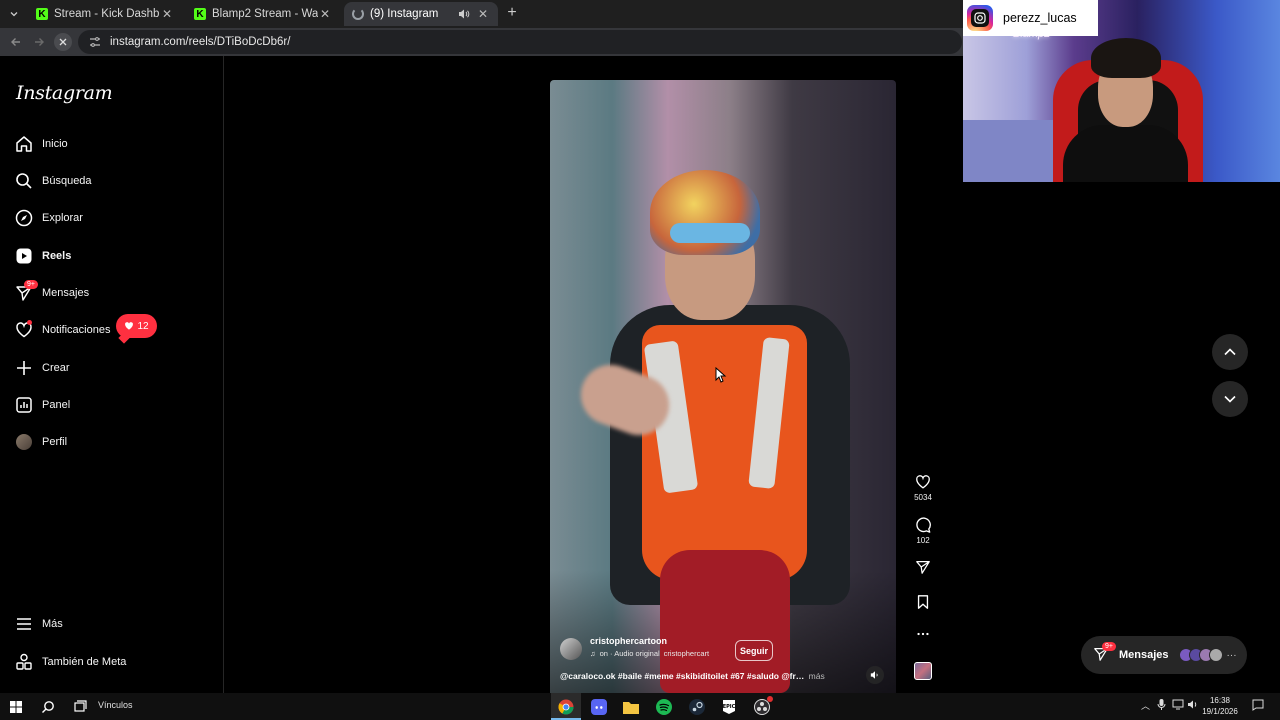  I want to click on stop-loading-button, so click(63, 42).